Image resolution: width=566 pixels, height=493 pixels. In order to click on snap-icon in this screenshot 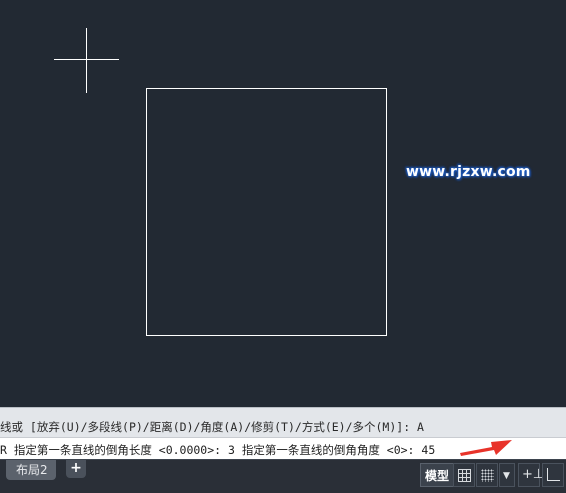, I will do `click(487, 475)`.